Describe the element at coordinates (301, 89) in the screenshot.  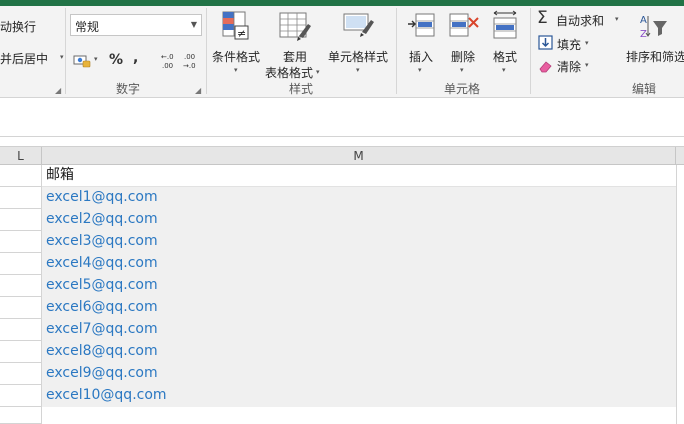
I see `styles-group-label: 样式` at that location.